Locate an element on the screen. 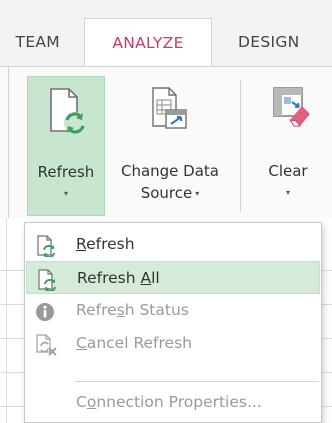 This screenshot has width=332, height=423. change-data-source-button: Change Data Source ▾ is located at coordinates (170, 146).